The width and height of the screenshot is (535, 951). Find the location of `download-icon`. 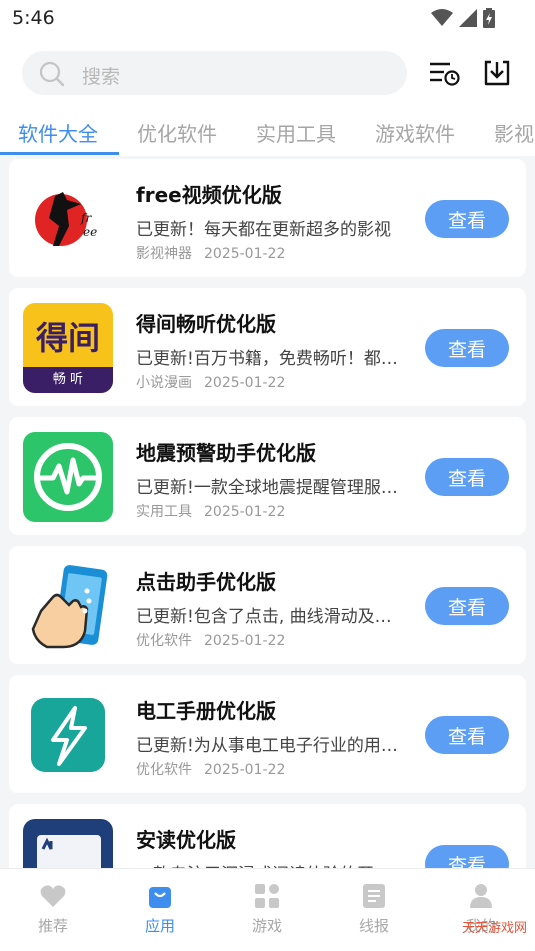

download-icon is located at coordinates (497, 73).